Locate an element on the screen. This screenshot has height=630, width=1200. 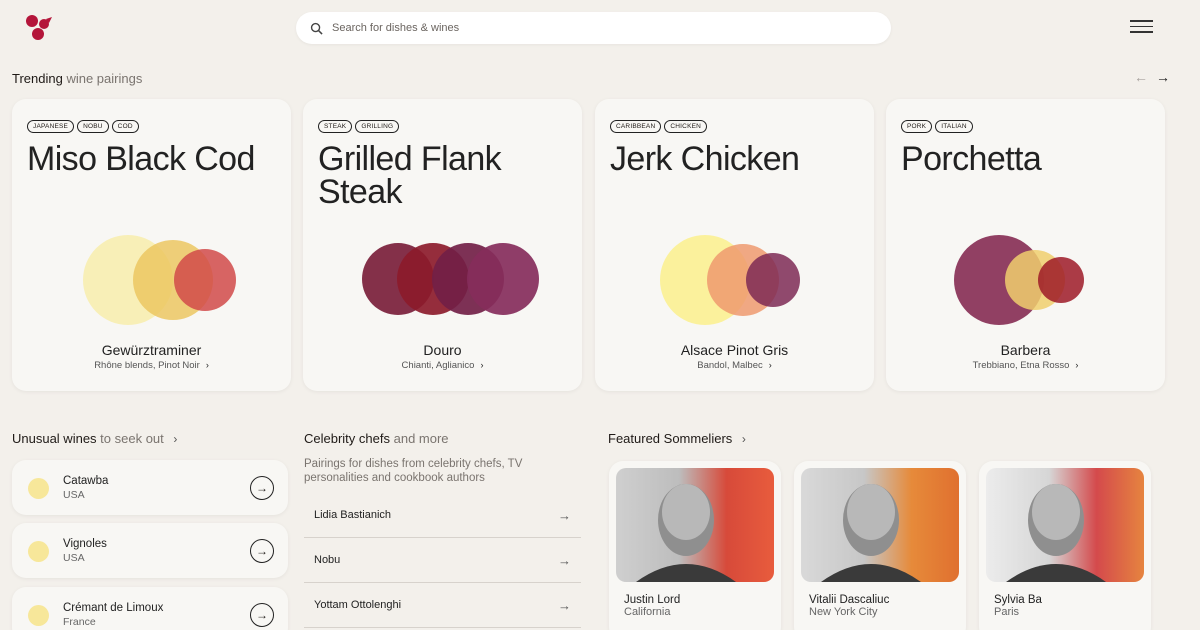
unusual-wines-title: Unusual wines to seek out › is located at coordinates (94, 438).